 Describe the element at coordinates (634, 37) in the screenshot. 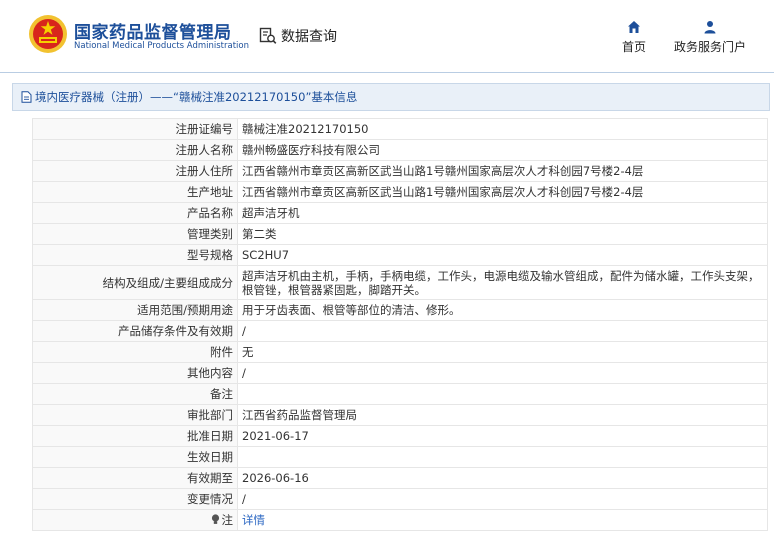

I see `nav-home: 首页` at that location.